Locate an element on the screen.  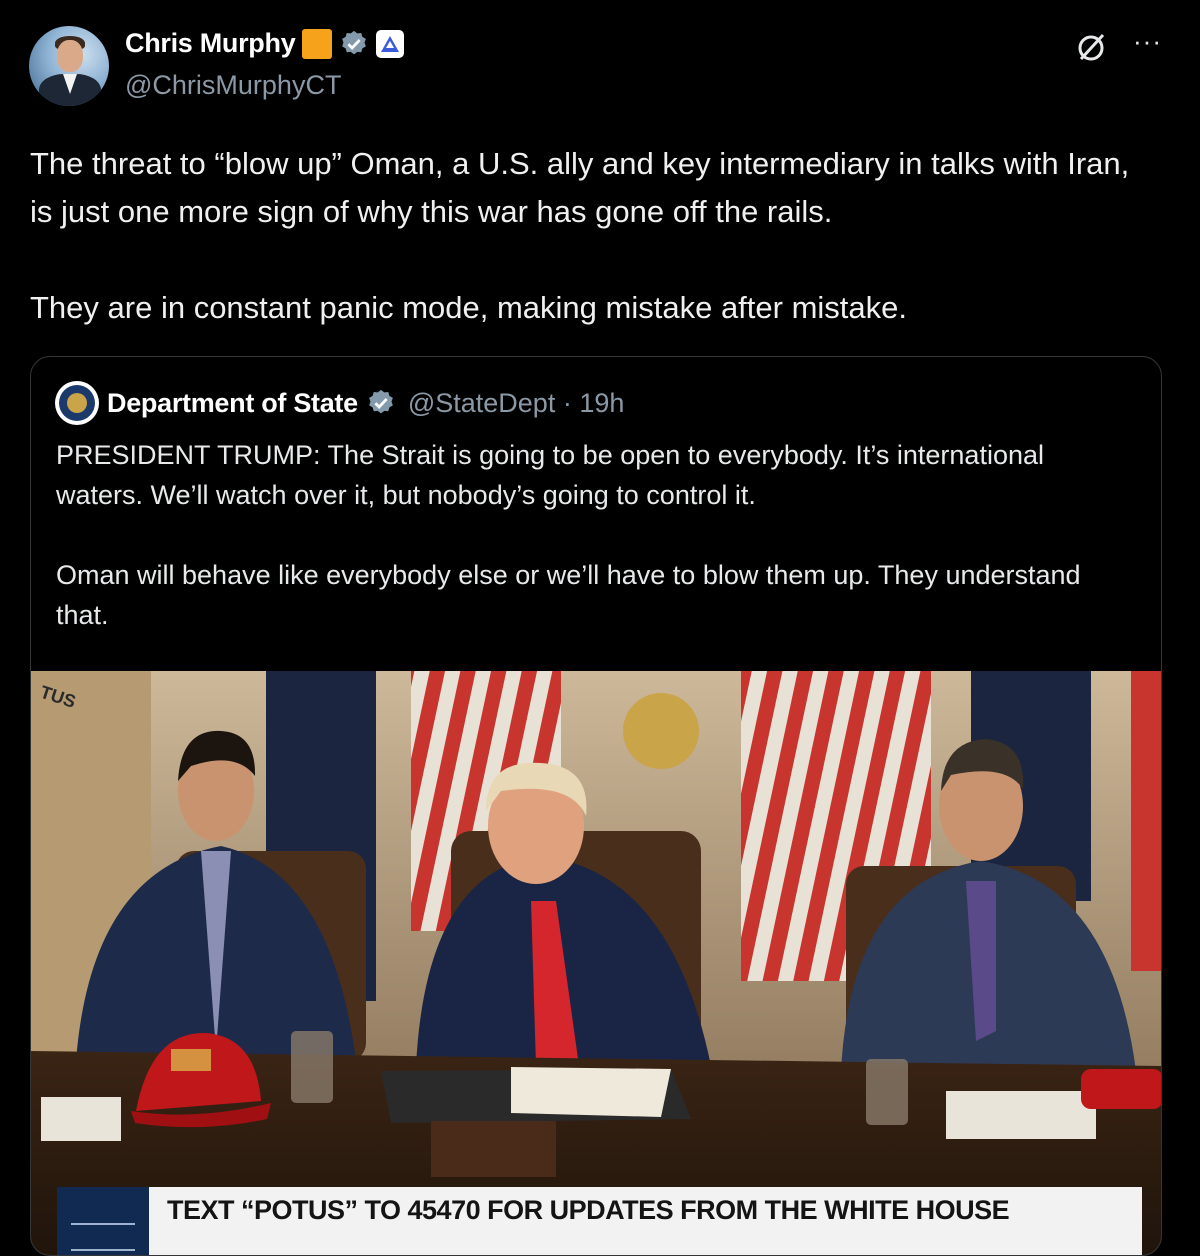
triangle-badge-icon is located at coordinates (390, 43).